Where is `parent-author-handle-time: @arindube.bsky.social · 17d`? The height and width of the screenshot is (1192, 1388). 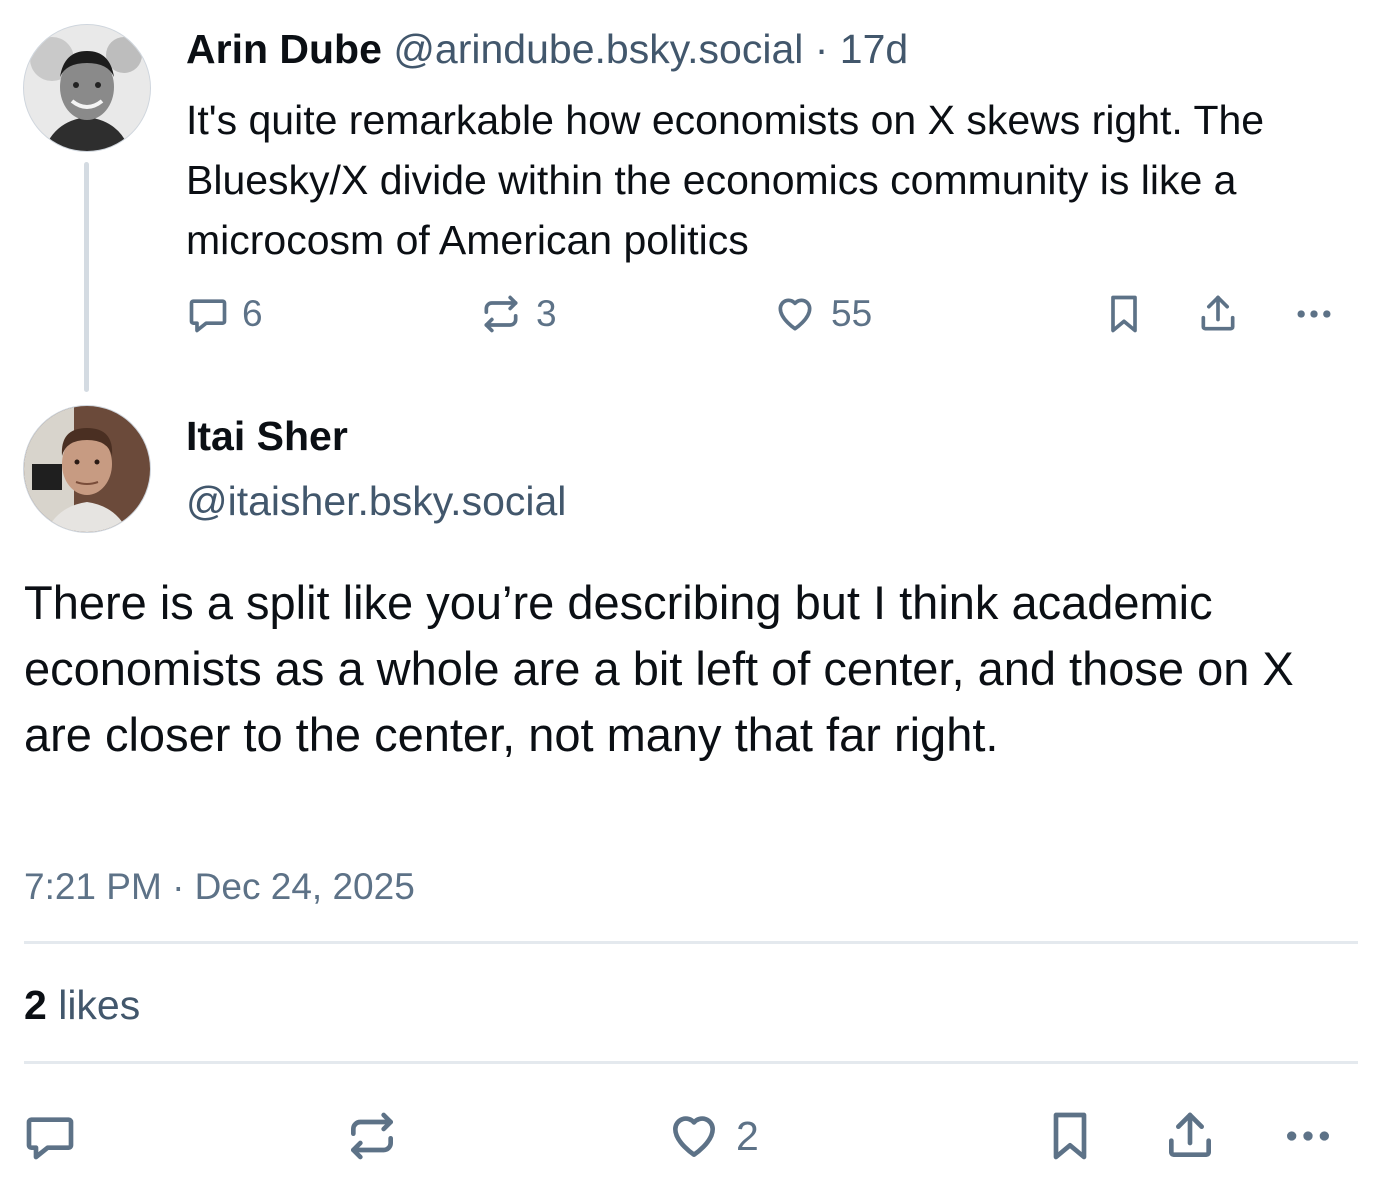 parent-author-handle-time: @arindube.bsky.social · 17d is located at coordinates (650, 49).